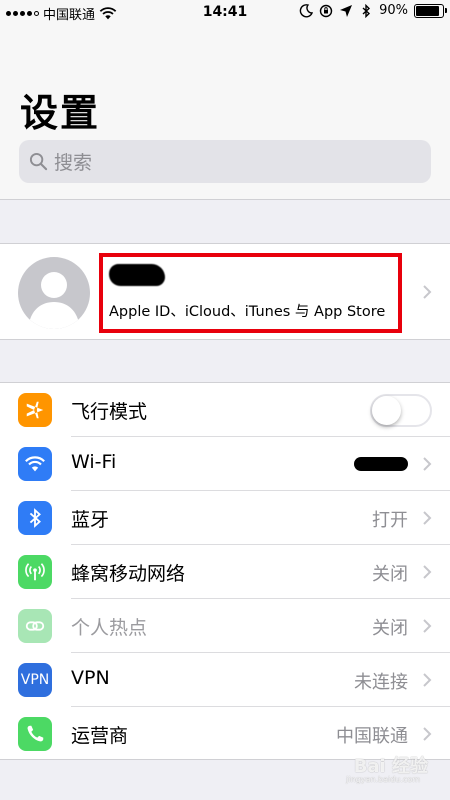 This screenshot has height=800, width=450. Describe the element at coordinates (35, 518) in the screenshot. I see `bluetooth-icon` at that location.